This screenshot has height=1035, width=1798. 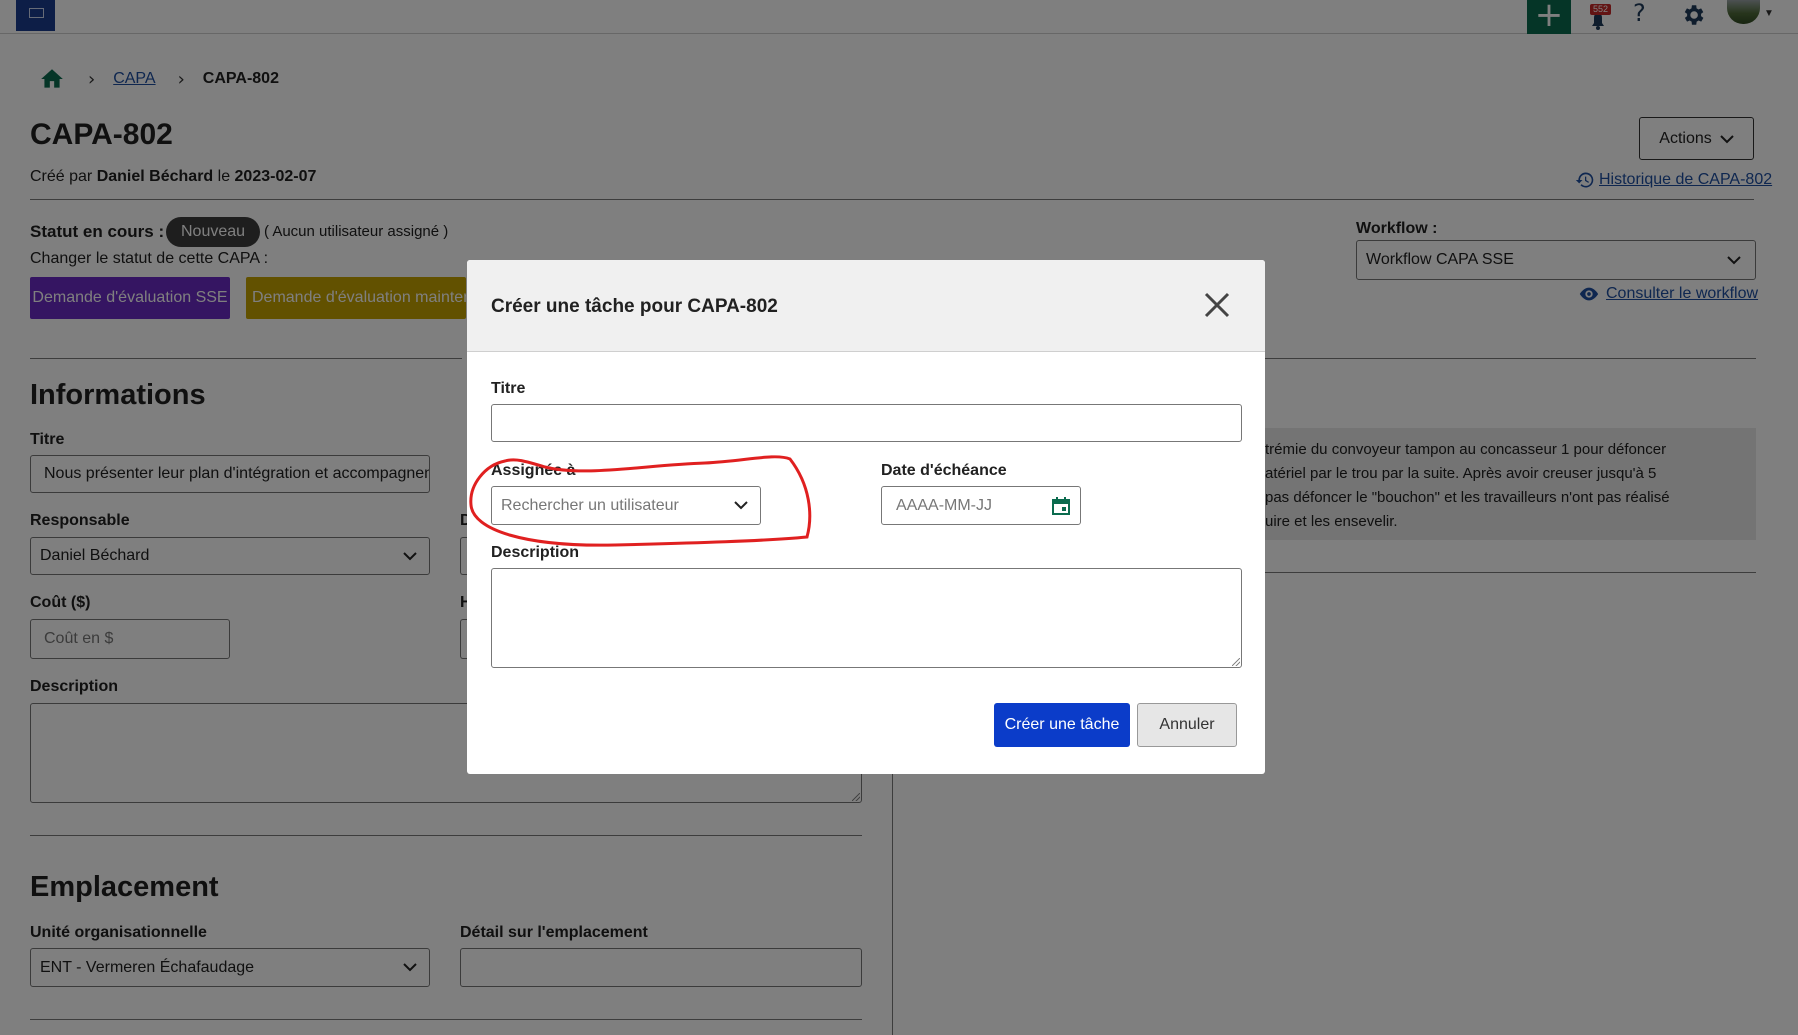 I want to click on task-title-label: Titre, so click(x=508, y=388).